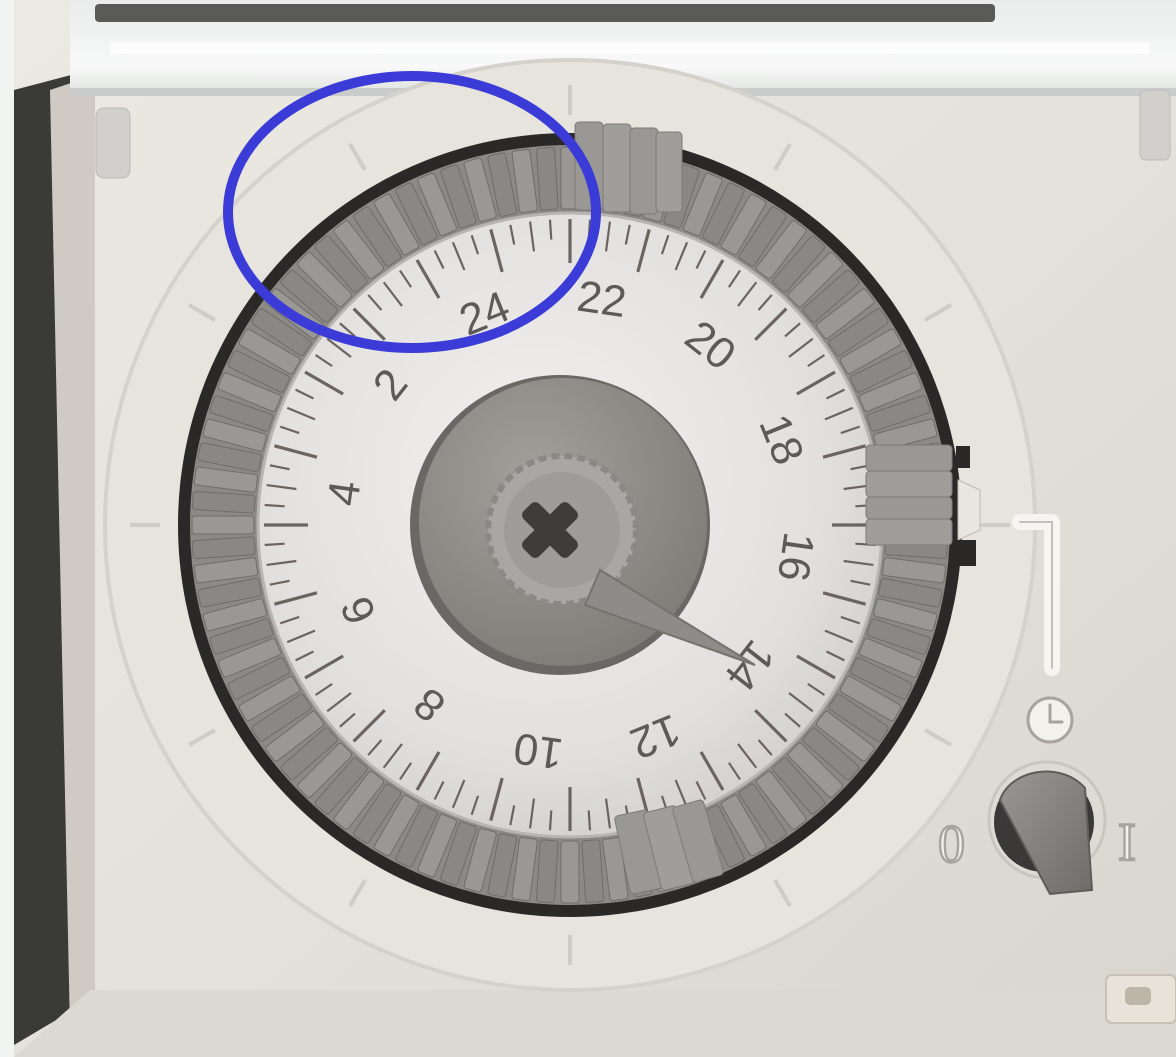 This screenshot has width=1176, height=1057. What do you see at coordinates (1155, 125) in the screenshot?
I see `cover-clip-right` at bounding box center [1155, 125].